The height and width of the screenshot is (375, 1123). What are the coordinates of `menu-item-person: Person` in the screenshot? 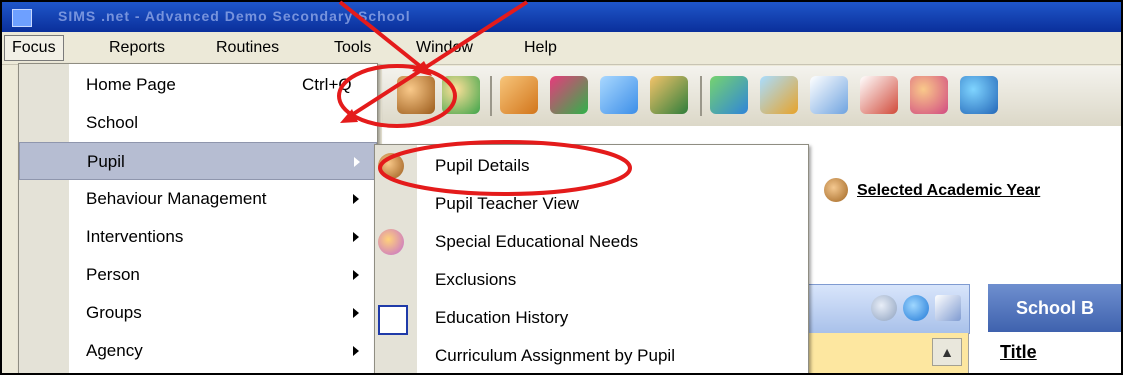 It's located at (198, 275).